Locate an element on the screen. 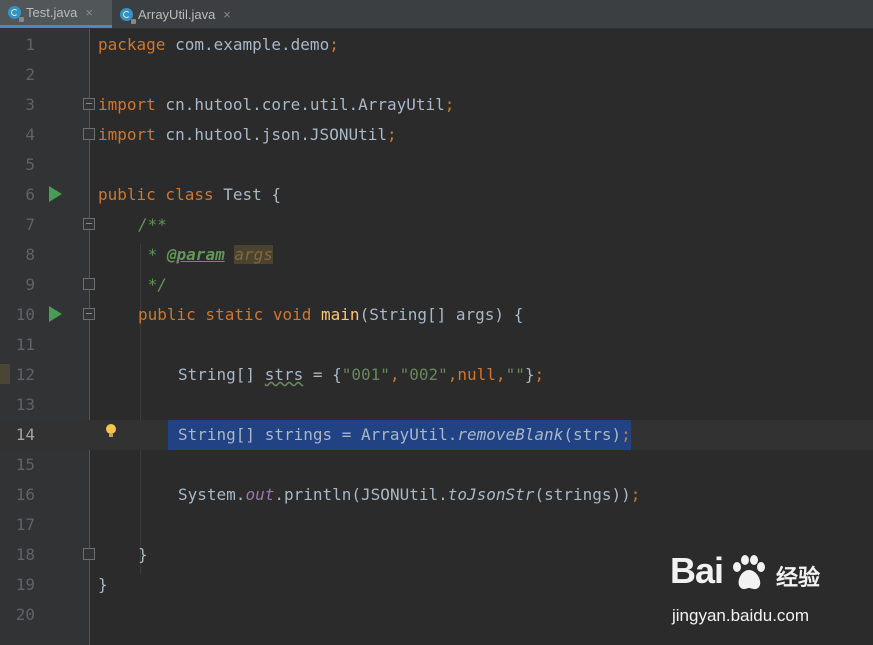 The image size is (873, 645). code-text: */ is located at coordinates (152, 285).